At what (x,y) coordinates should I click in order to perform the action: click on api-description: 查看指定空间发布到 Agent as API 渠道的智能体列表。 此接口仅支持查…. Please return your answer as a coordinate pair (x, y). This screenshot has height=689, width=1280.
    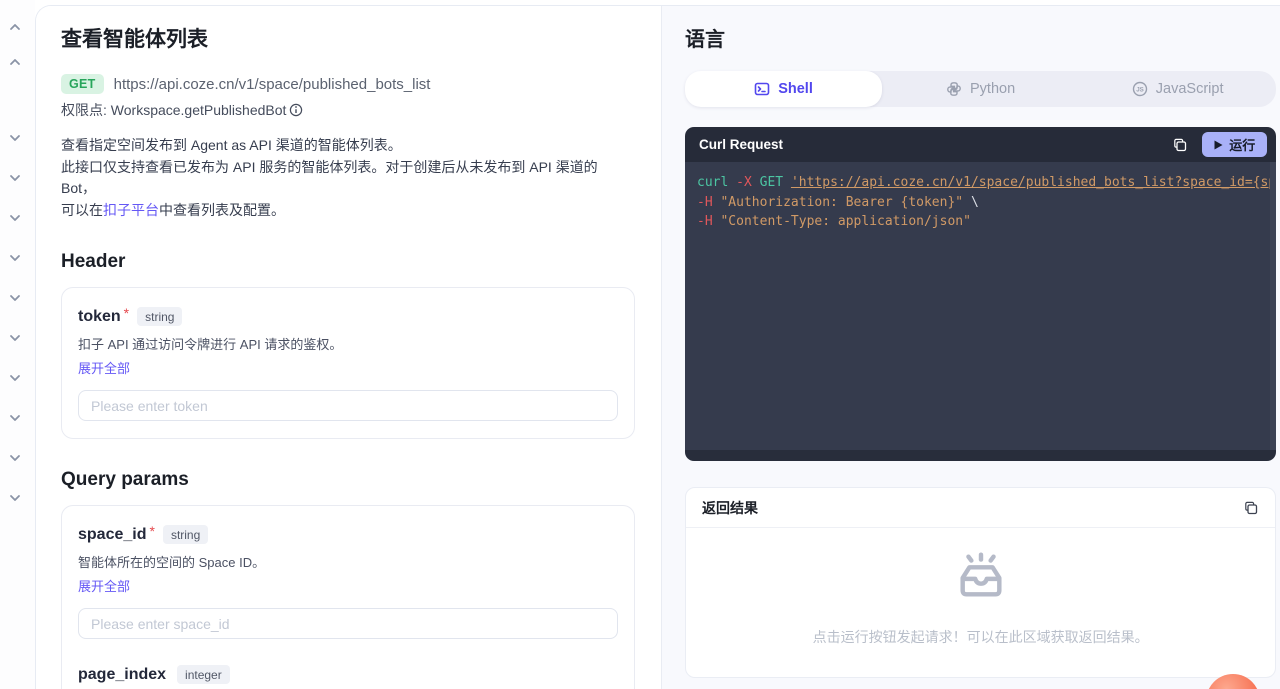
    Looking at the image, I should click on (348, 178).